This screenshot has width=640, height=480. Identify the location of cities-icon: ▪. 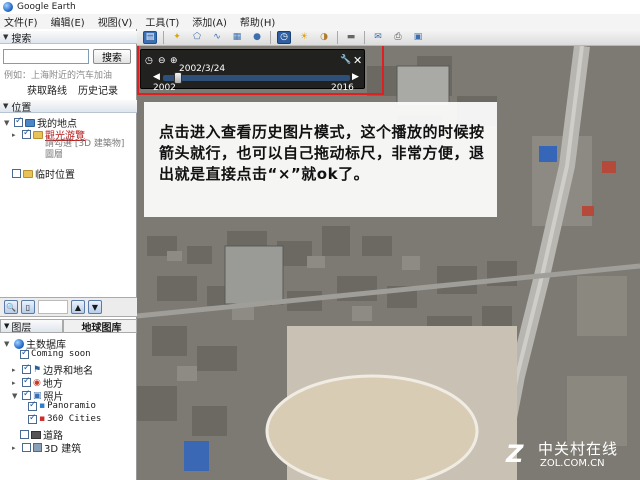
(42, 419).